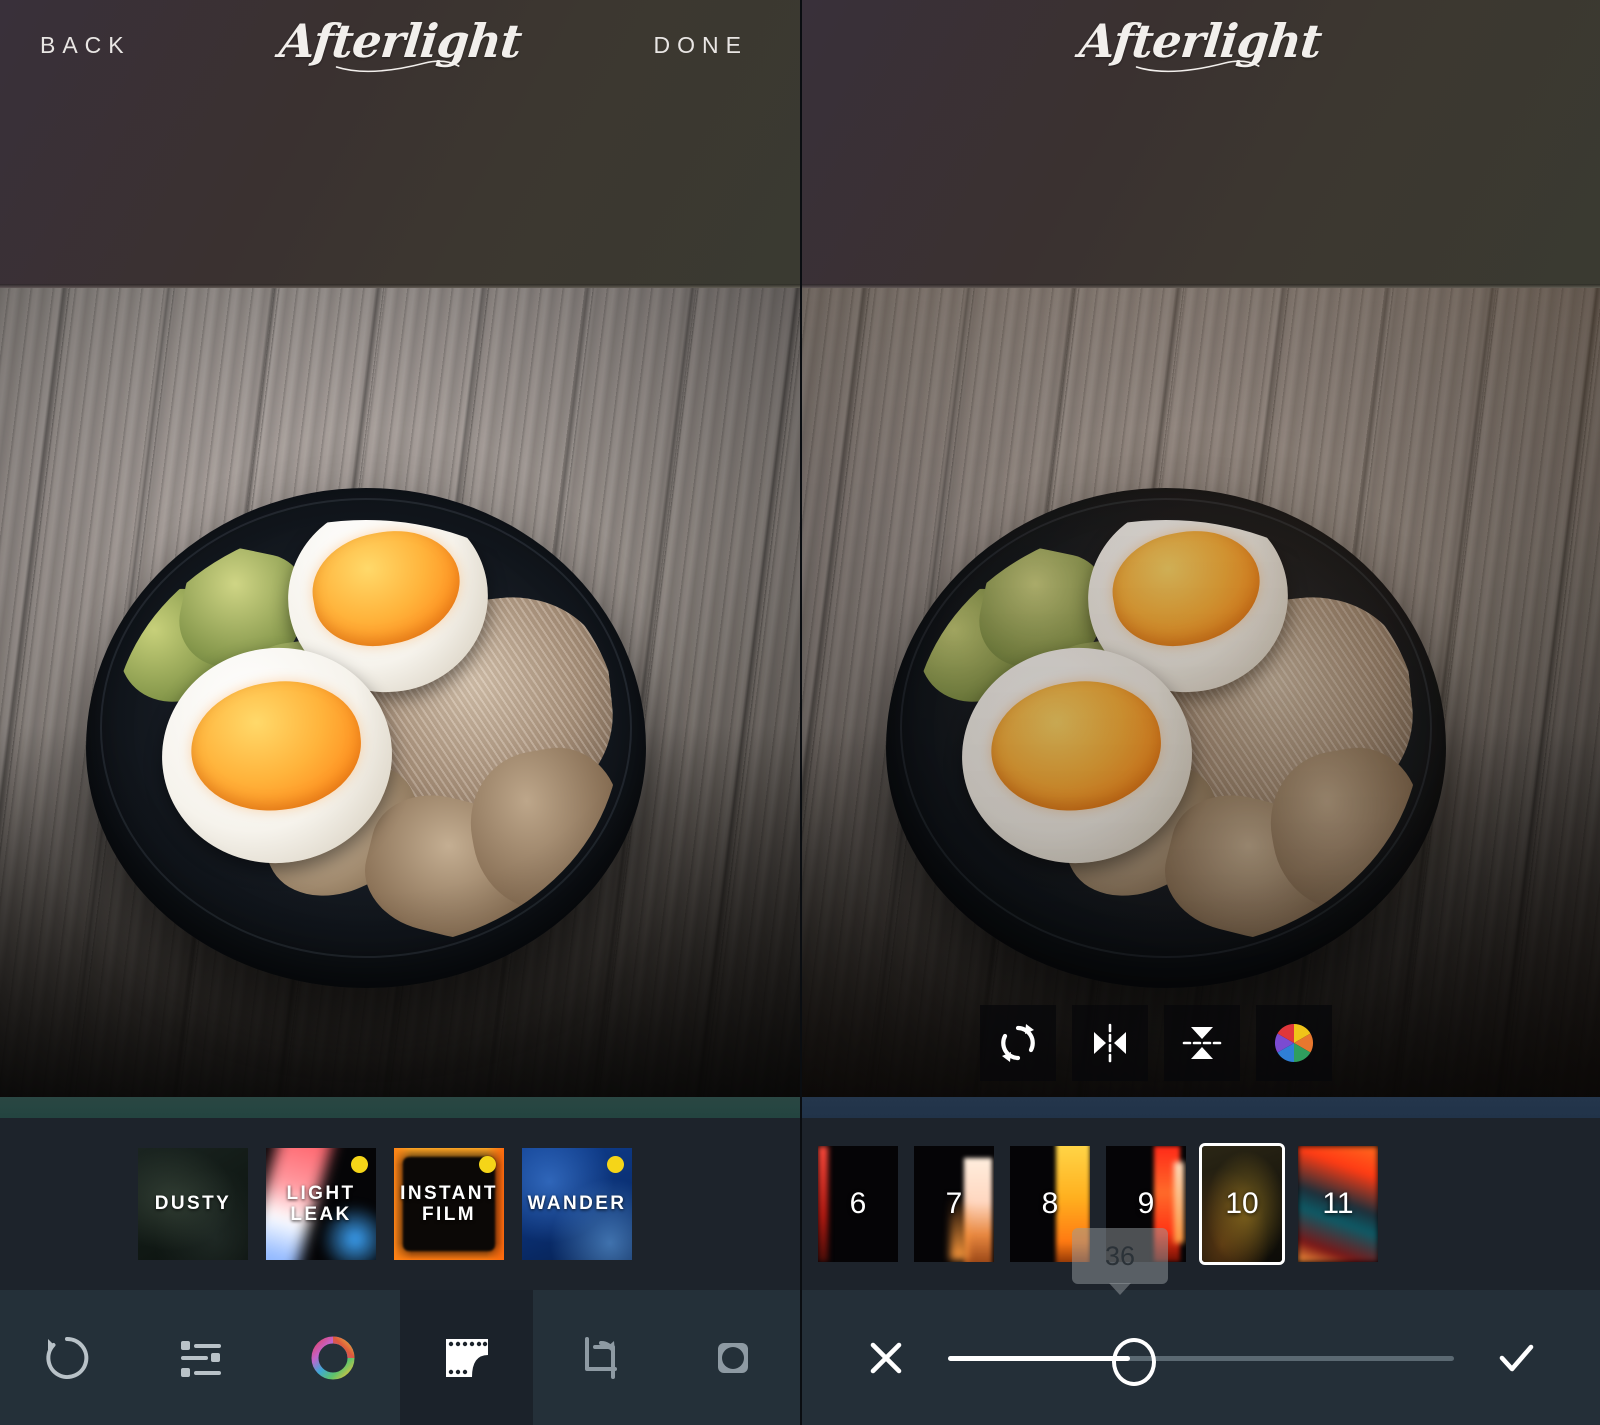 The height and width of the screenshot is (1425, 1600). Describe the element at coordinates (449, 1193) in the screenshot. I see `filter-pack-label: INSTANT` at that location.